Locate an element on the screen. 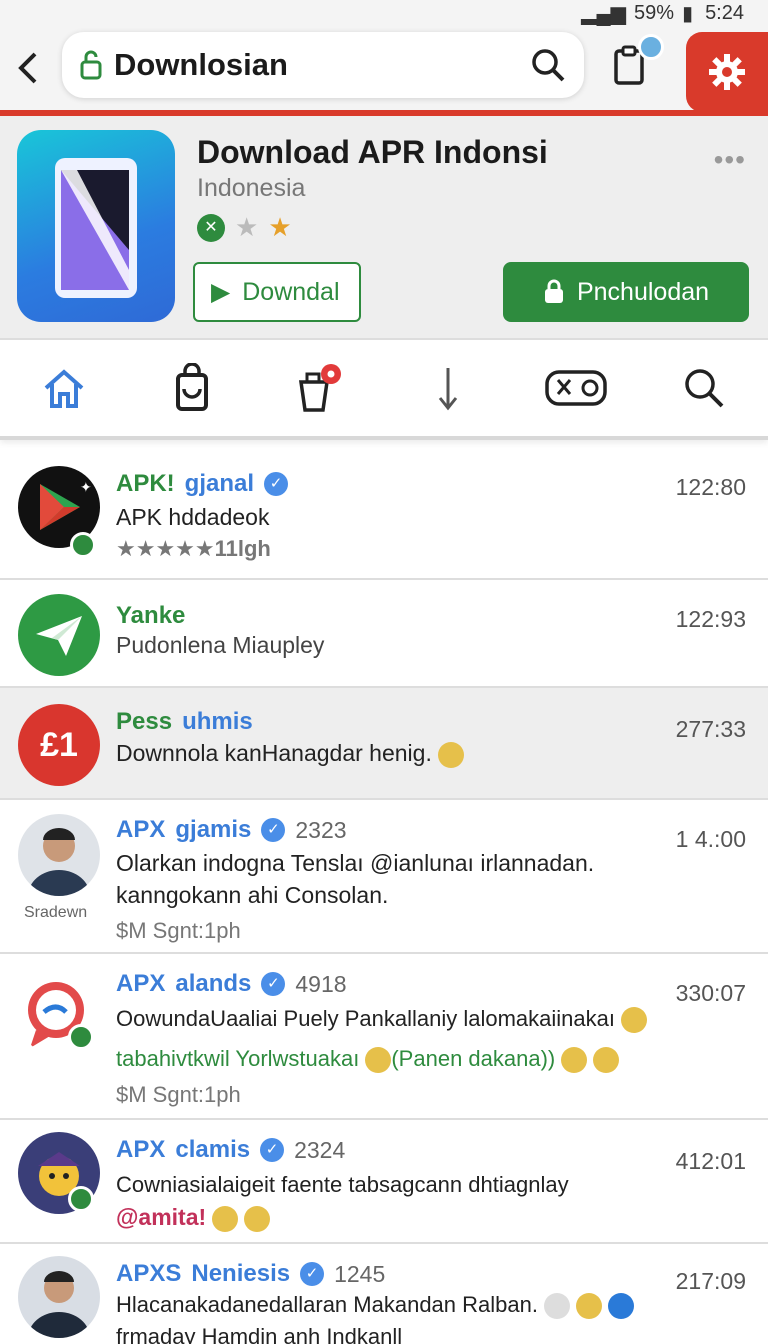  cart-icon is located at coordinates (319, 388).